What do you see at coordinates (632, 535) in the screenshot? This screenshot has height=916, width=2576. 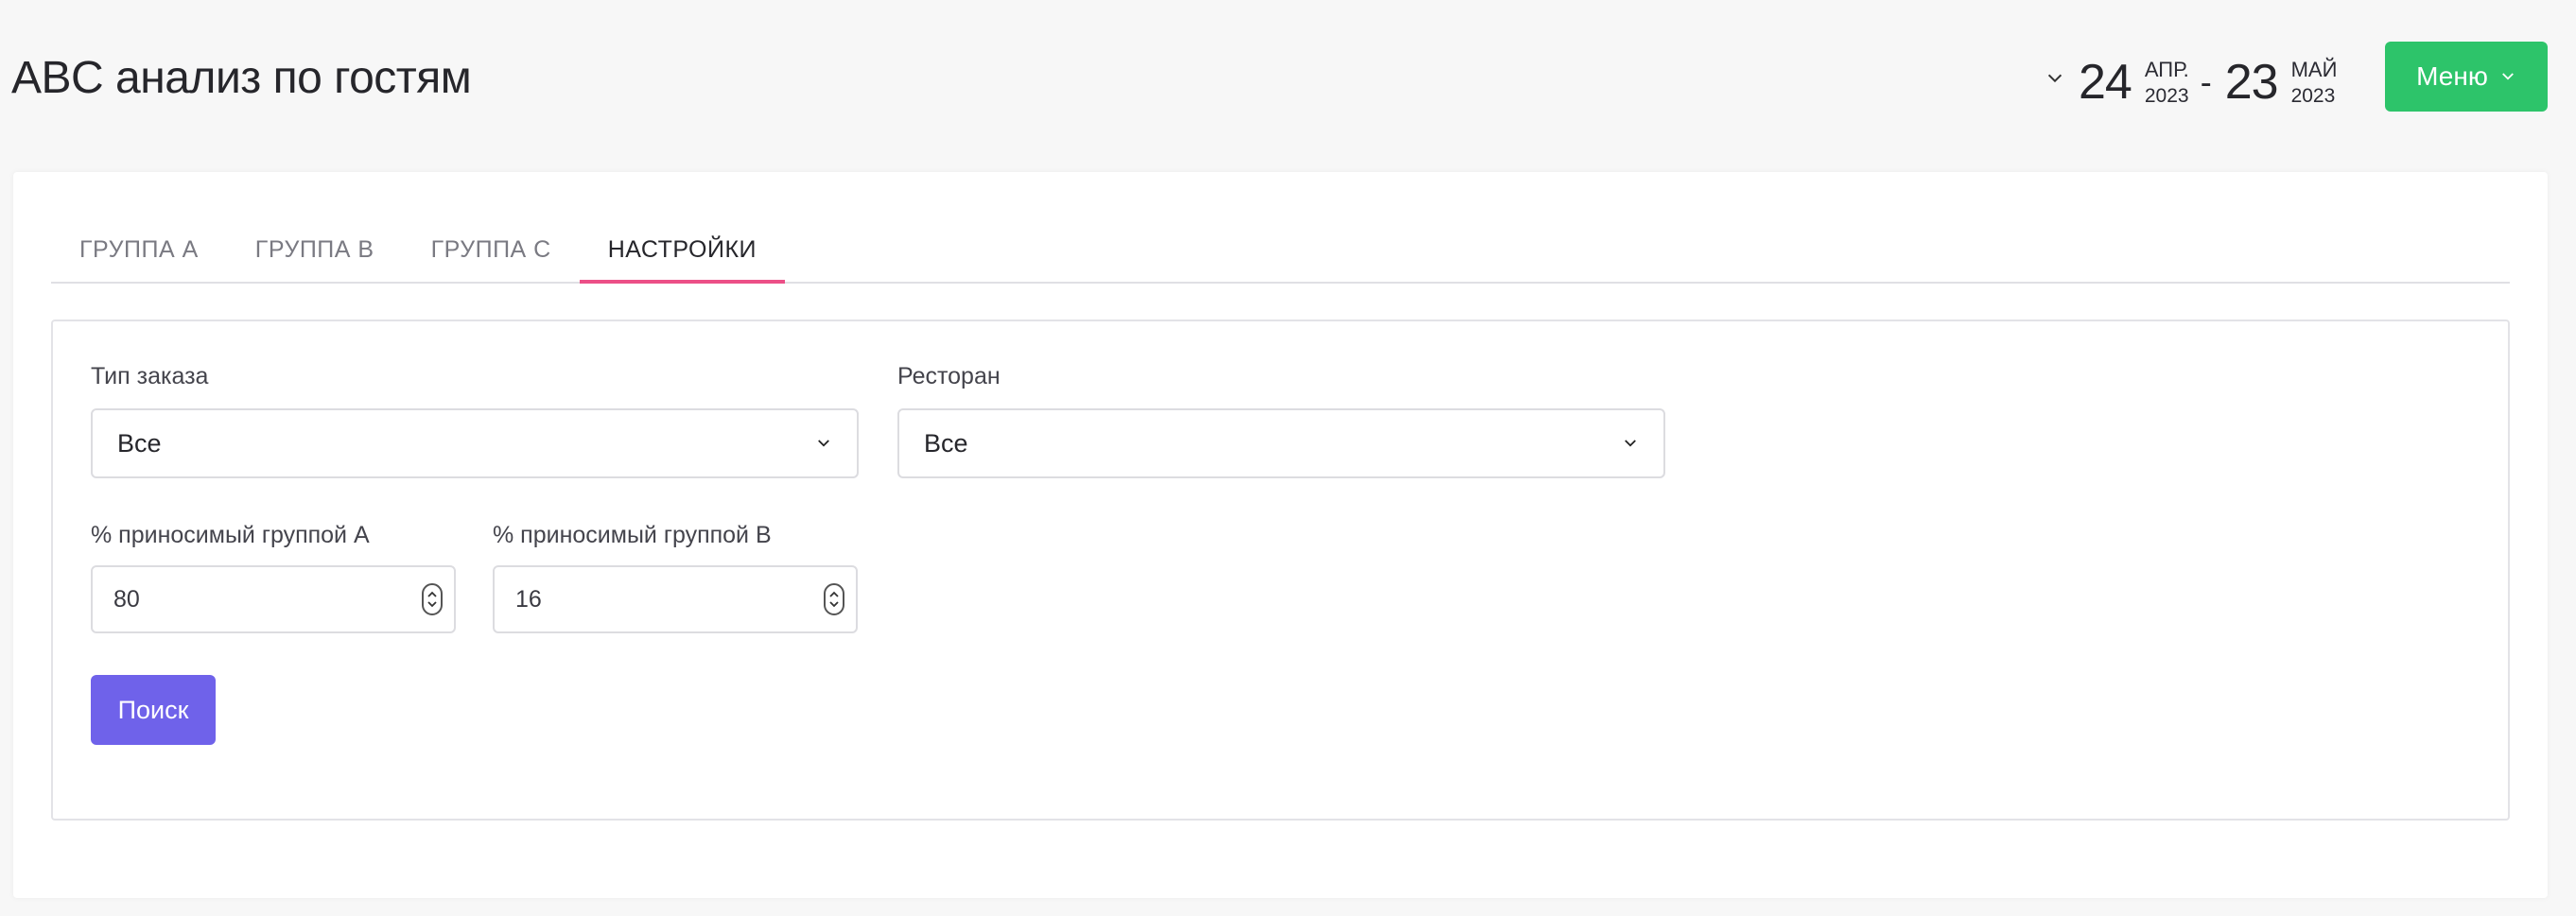 I see `group-b-percent-label: % приносимый группой В` at bounding box center [632, 535].